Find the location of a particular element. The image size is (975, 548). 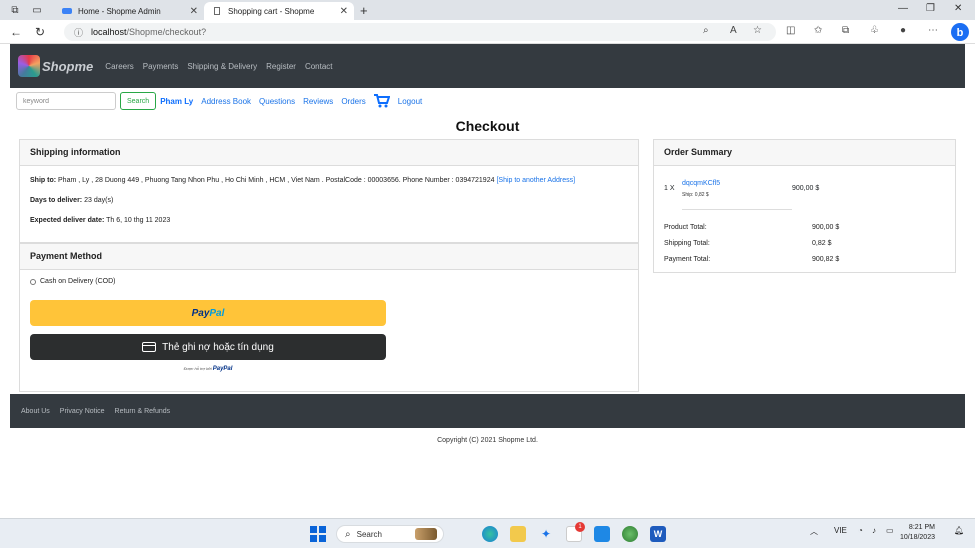

tab-label: Home - Shopme Admin is located at coordinates (119, 11).